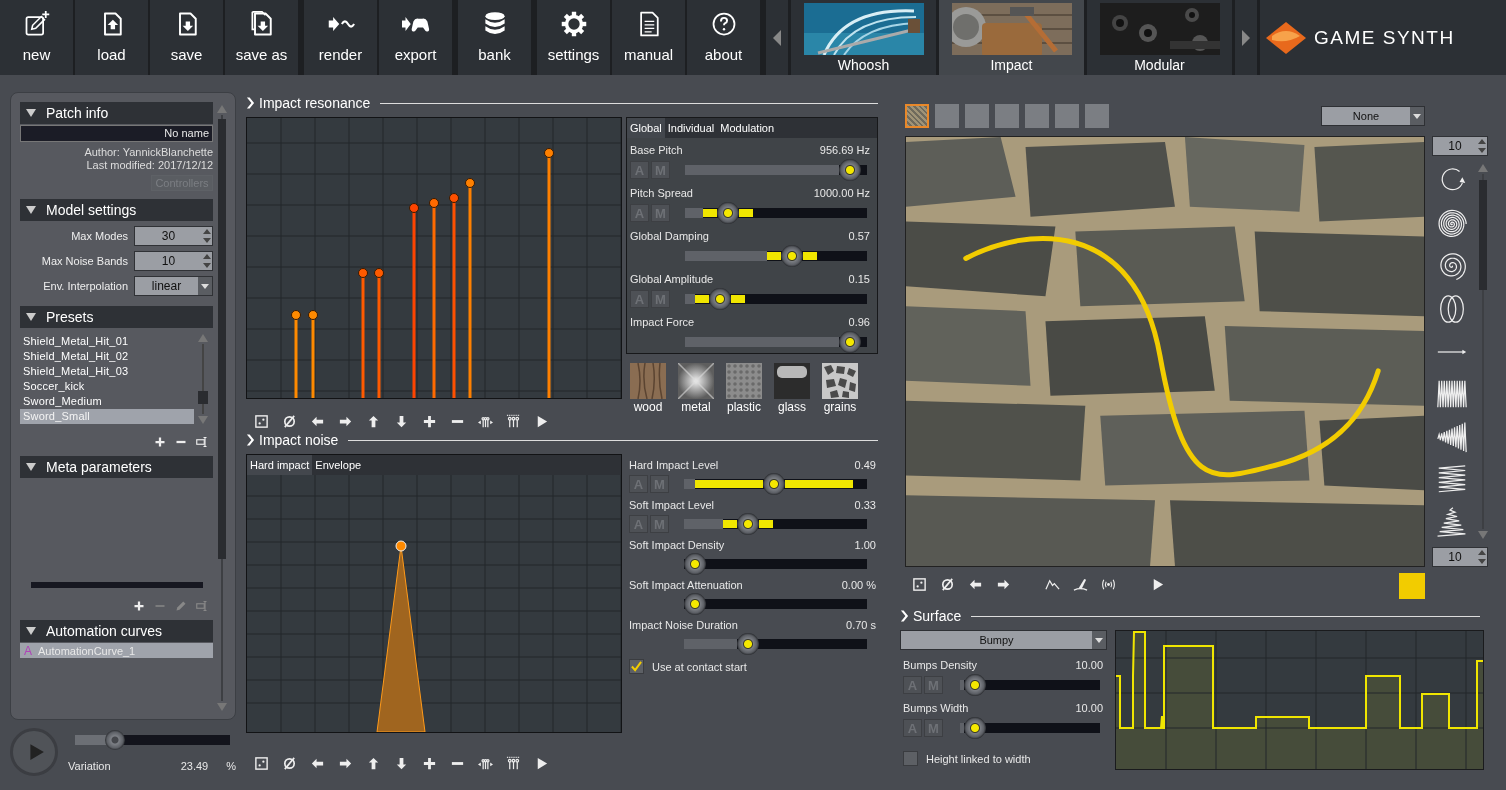  What do you see at coordinates (116, 631) in the screenshot?
I see `section-header: Automation curves` at bounding box center [116, 631].